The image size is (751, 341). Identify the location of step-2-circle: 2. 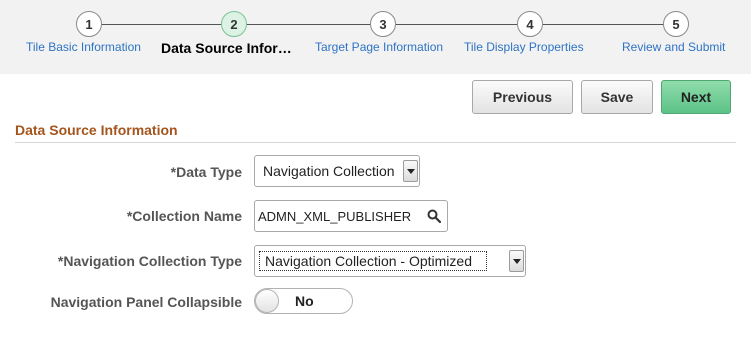
(234, 24).